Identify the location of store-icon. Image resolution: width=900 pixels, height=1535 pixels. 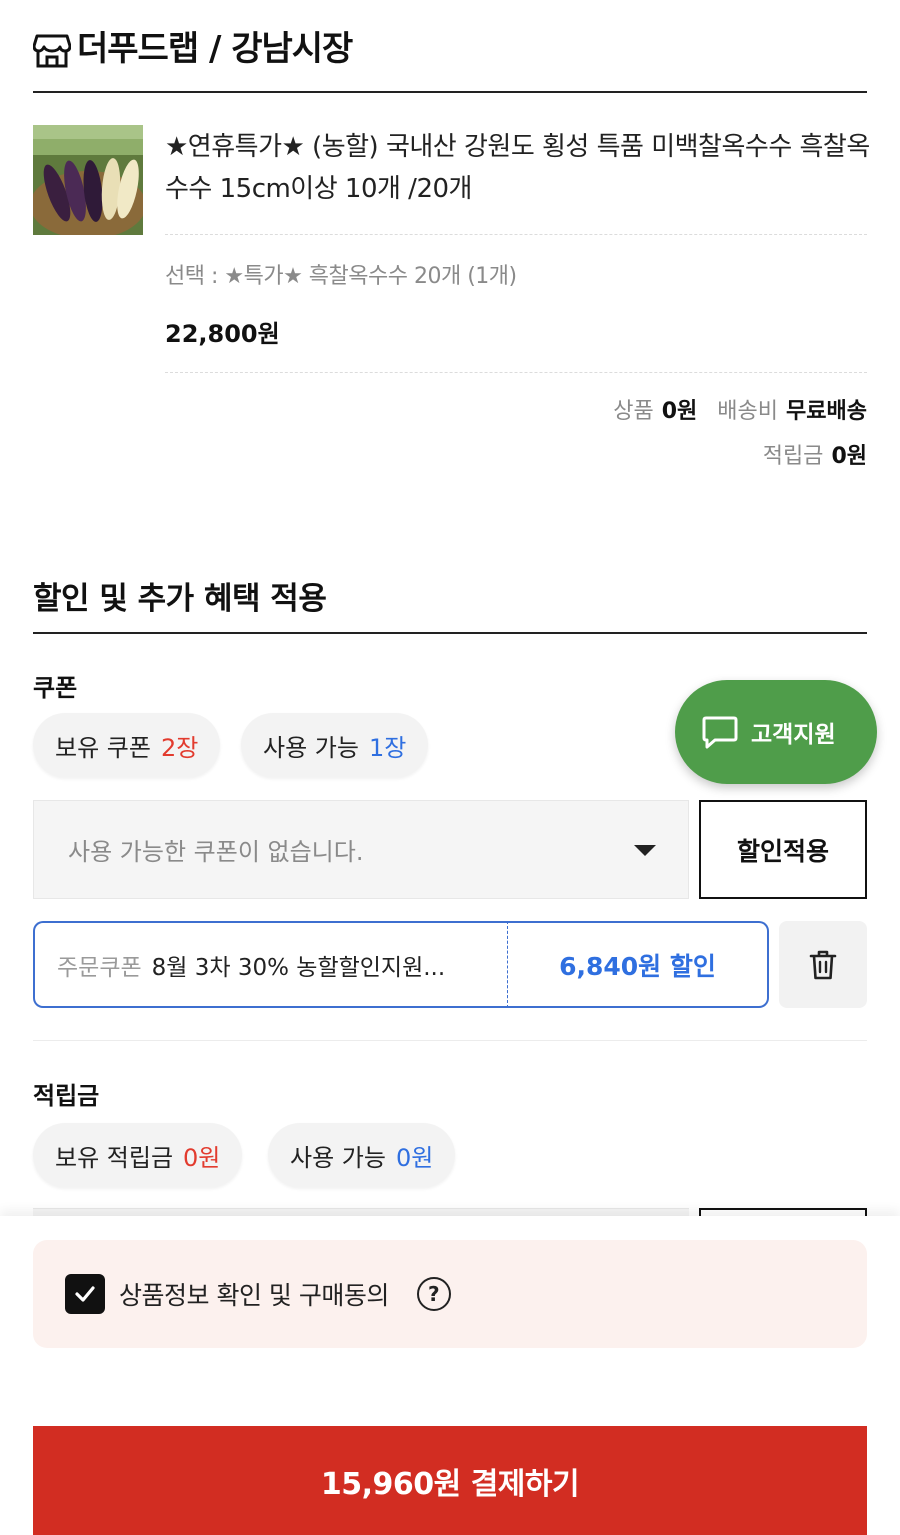
(52, 51).